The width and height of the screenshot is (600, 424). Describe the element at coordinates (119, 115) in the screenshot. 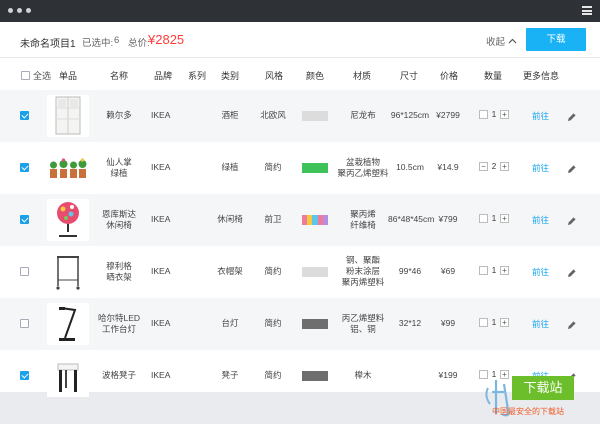

I see `product-name: 赖尔多` at that location.